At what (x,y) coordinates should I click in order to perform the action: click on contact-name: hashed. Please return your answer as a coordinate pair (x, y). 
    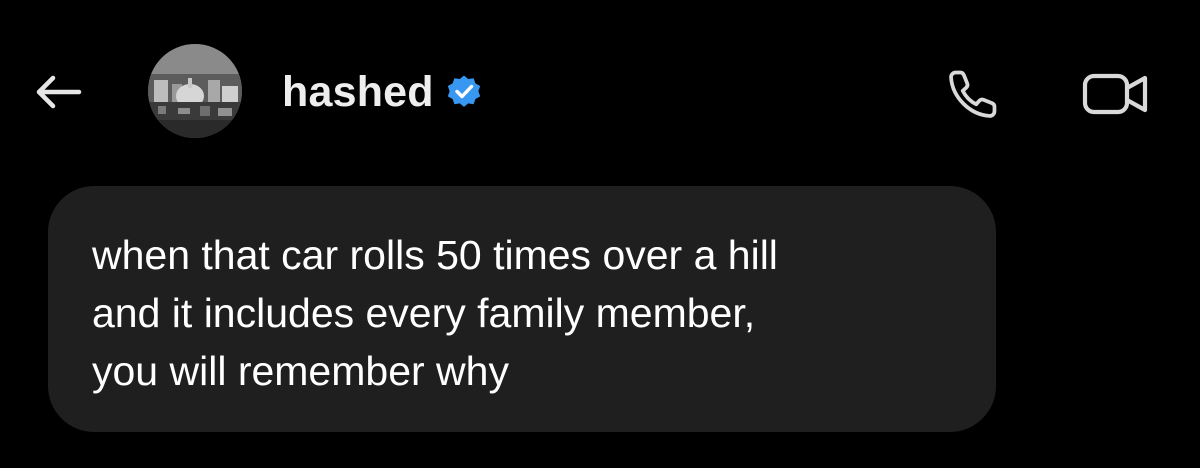
    Looking at the image, I should click on (358, 91).